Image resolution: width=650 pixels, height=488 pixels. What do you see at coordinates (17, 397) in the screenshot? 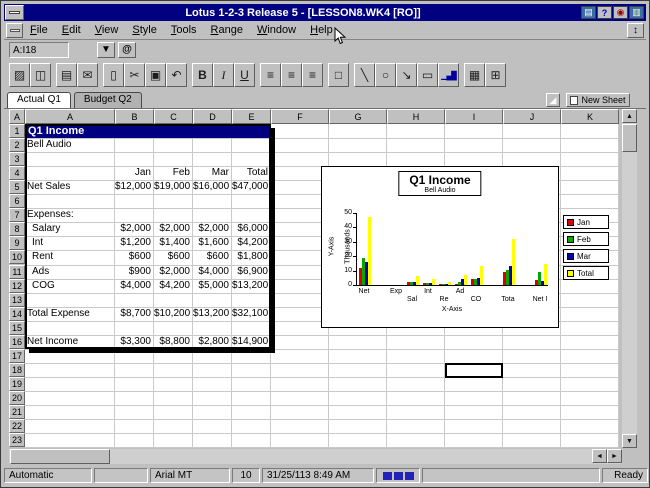
I see `row-header-20: 20` at bounding box center [17, 397].